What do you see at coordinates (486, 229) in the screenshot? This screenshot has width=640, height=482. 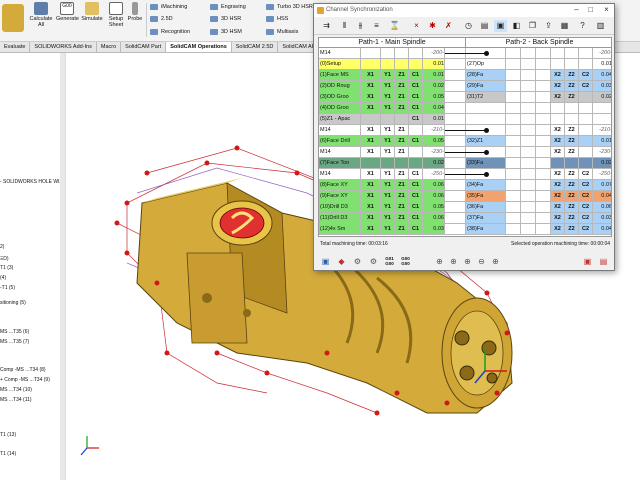 I see `path2-cell: (38)Fa` at bounding box center [486, 229].